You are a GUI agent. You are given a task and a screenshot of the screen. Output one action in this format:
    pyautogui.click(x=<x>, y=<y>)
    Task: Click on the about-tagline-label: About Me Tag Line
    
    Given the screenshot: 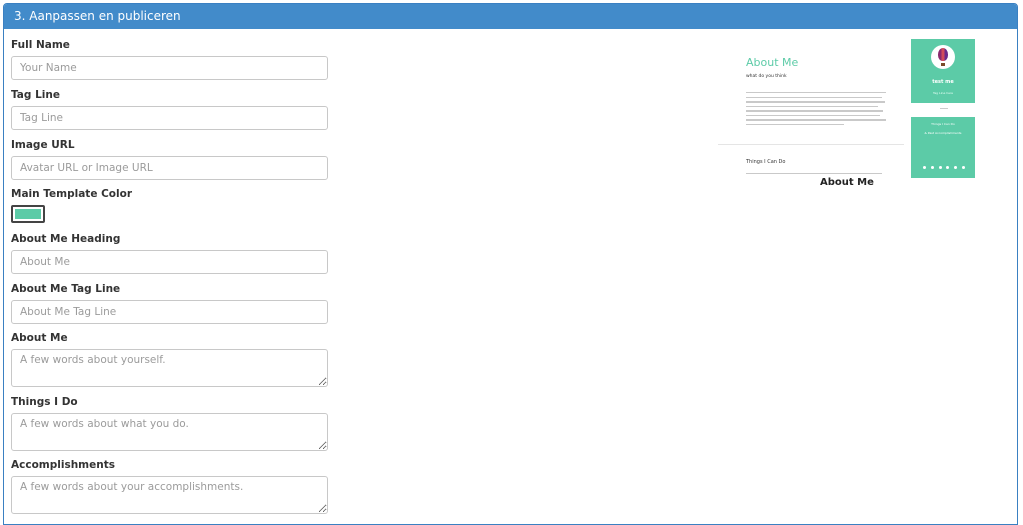 What is the action you would take?
    pyautogui.click(x=66, y=289)
    